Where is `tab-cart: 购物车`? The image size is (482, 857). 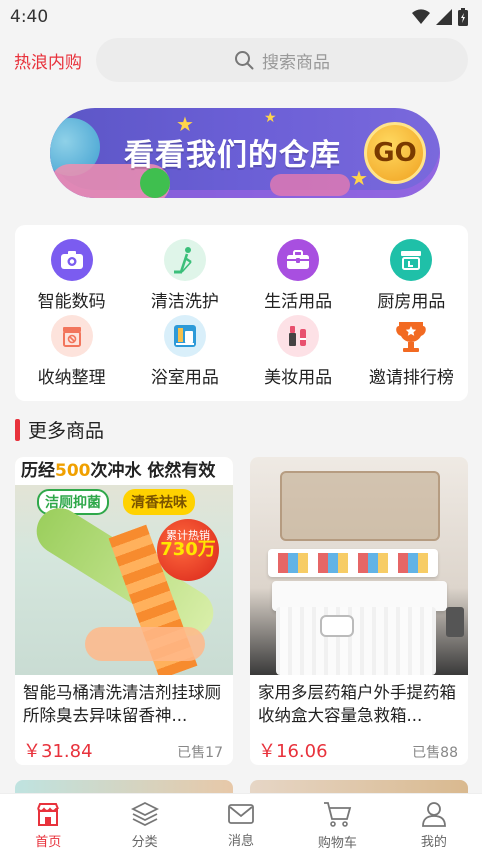 tab-cart: 购物车 is located at coordinates (337, 825).